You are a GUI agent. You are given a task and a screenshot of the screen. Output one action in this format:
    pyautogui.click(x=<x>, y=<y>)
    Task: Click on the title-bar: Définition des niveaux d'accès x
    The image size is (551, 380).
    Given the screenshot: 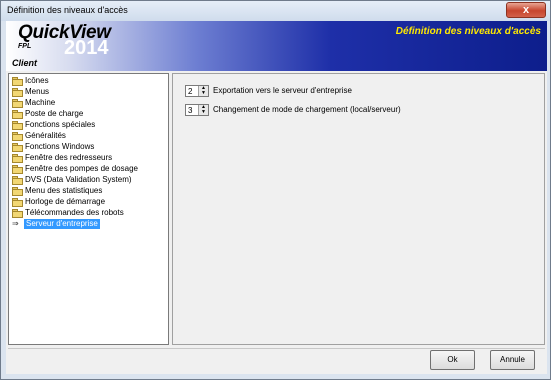 What is the action you would take?
    pyautogui.click(x=275, y=11)
    